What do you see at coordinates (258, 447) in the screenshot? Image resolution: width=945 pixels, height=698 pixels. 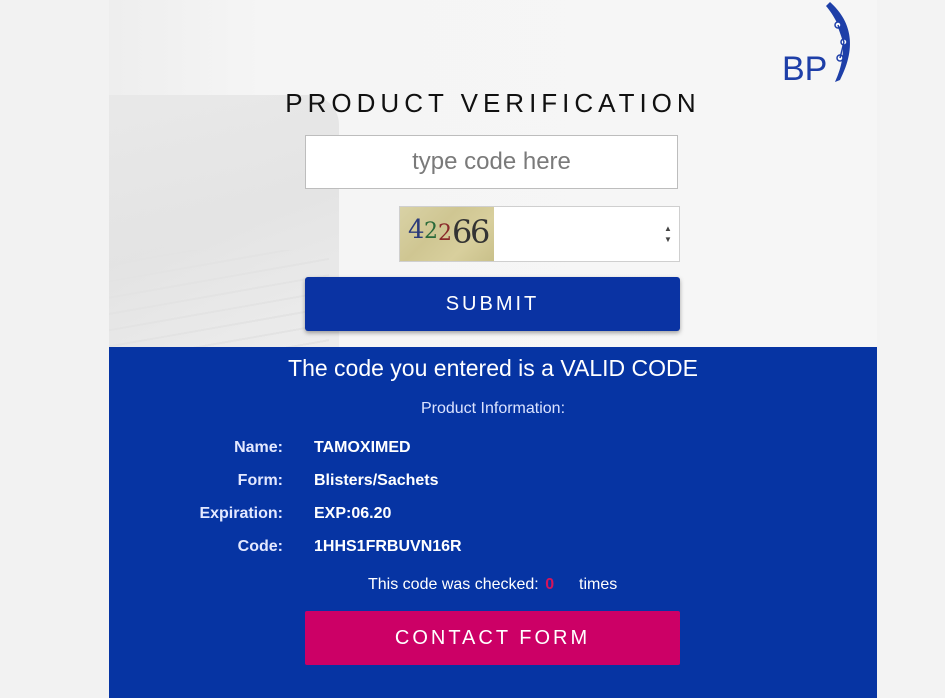 I see `info-label: Name:` at bounding box center [258, 447].